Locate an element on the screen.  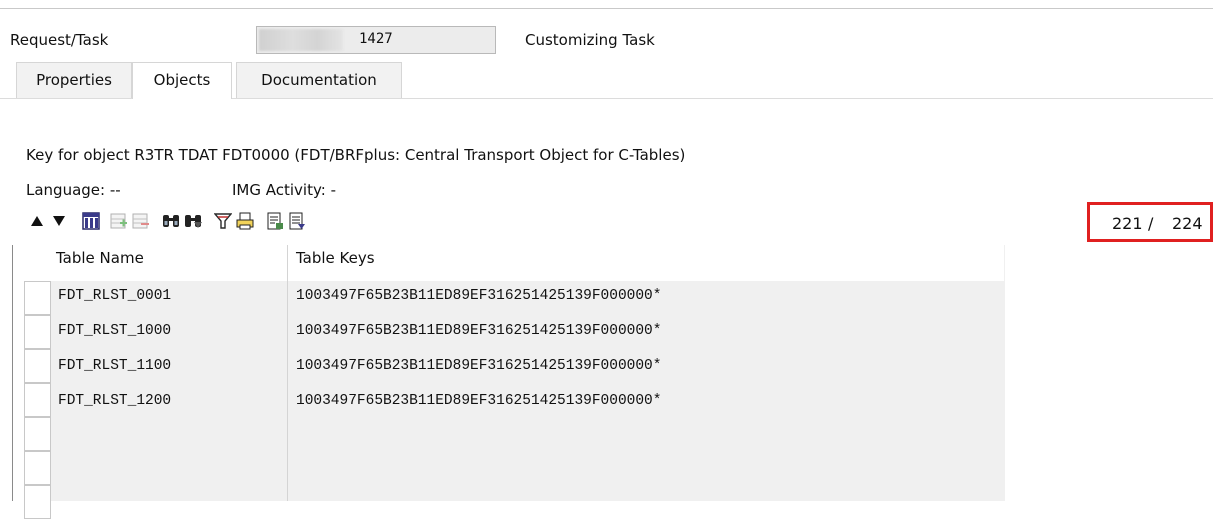
columns-icon is located at coordinates (91, 221).